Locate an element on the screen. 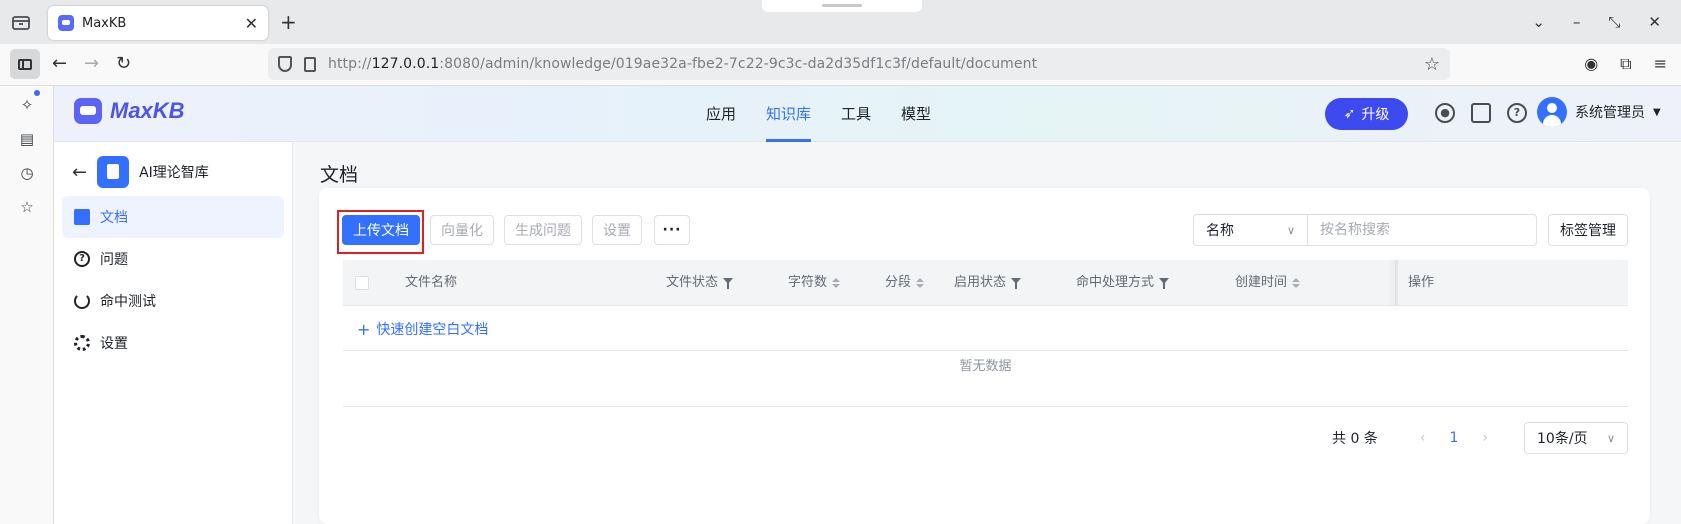 This screenshot has height=524, width=1681. col-created-time: 创建时间 is located at coordinates (1268, 283).